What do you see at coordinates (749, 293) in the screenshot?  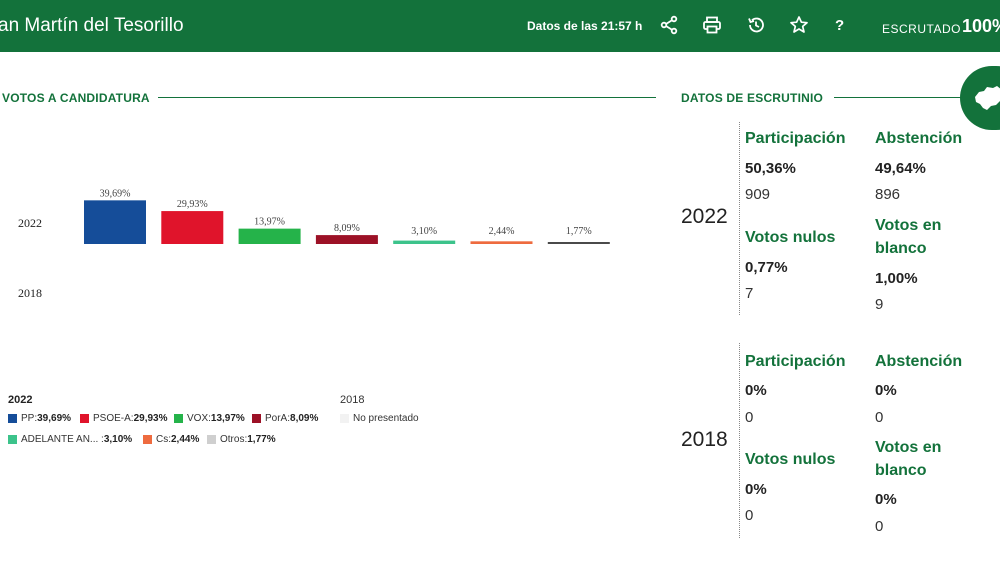 I see `nulos-num: 7` at bounding box center [749, 293].